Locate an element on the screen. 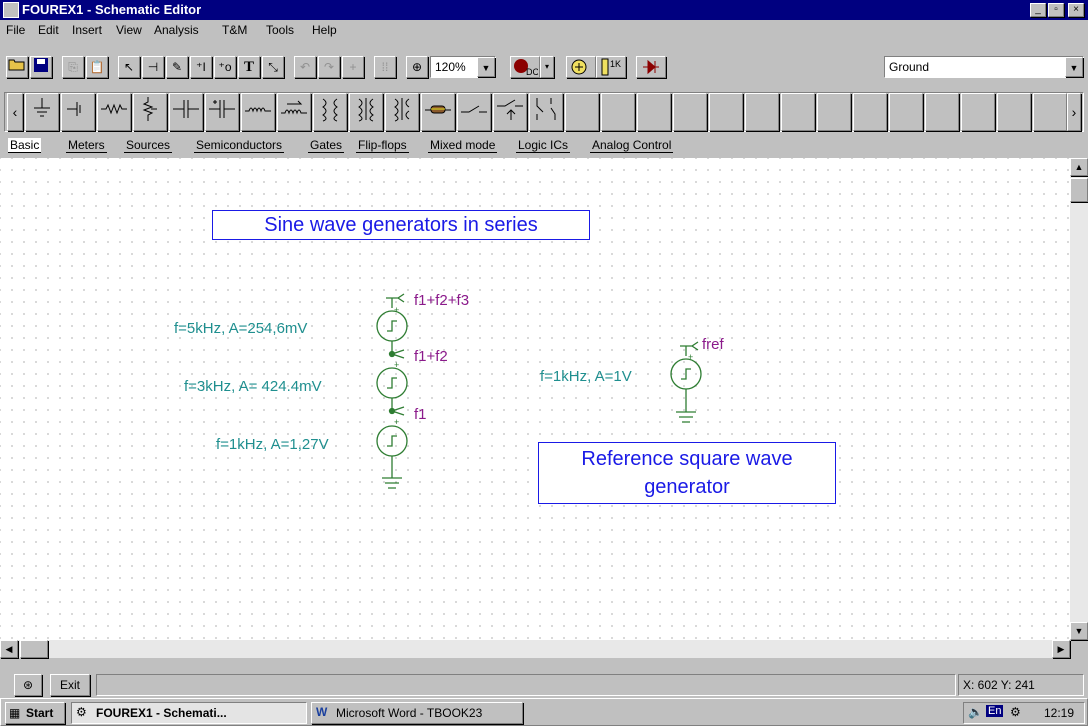  tab-meters: Meters is located at coordinates (86, 145).